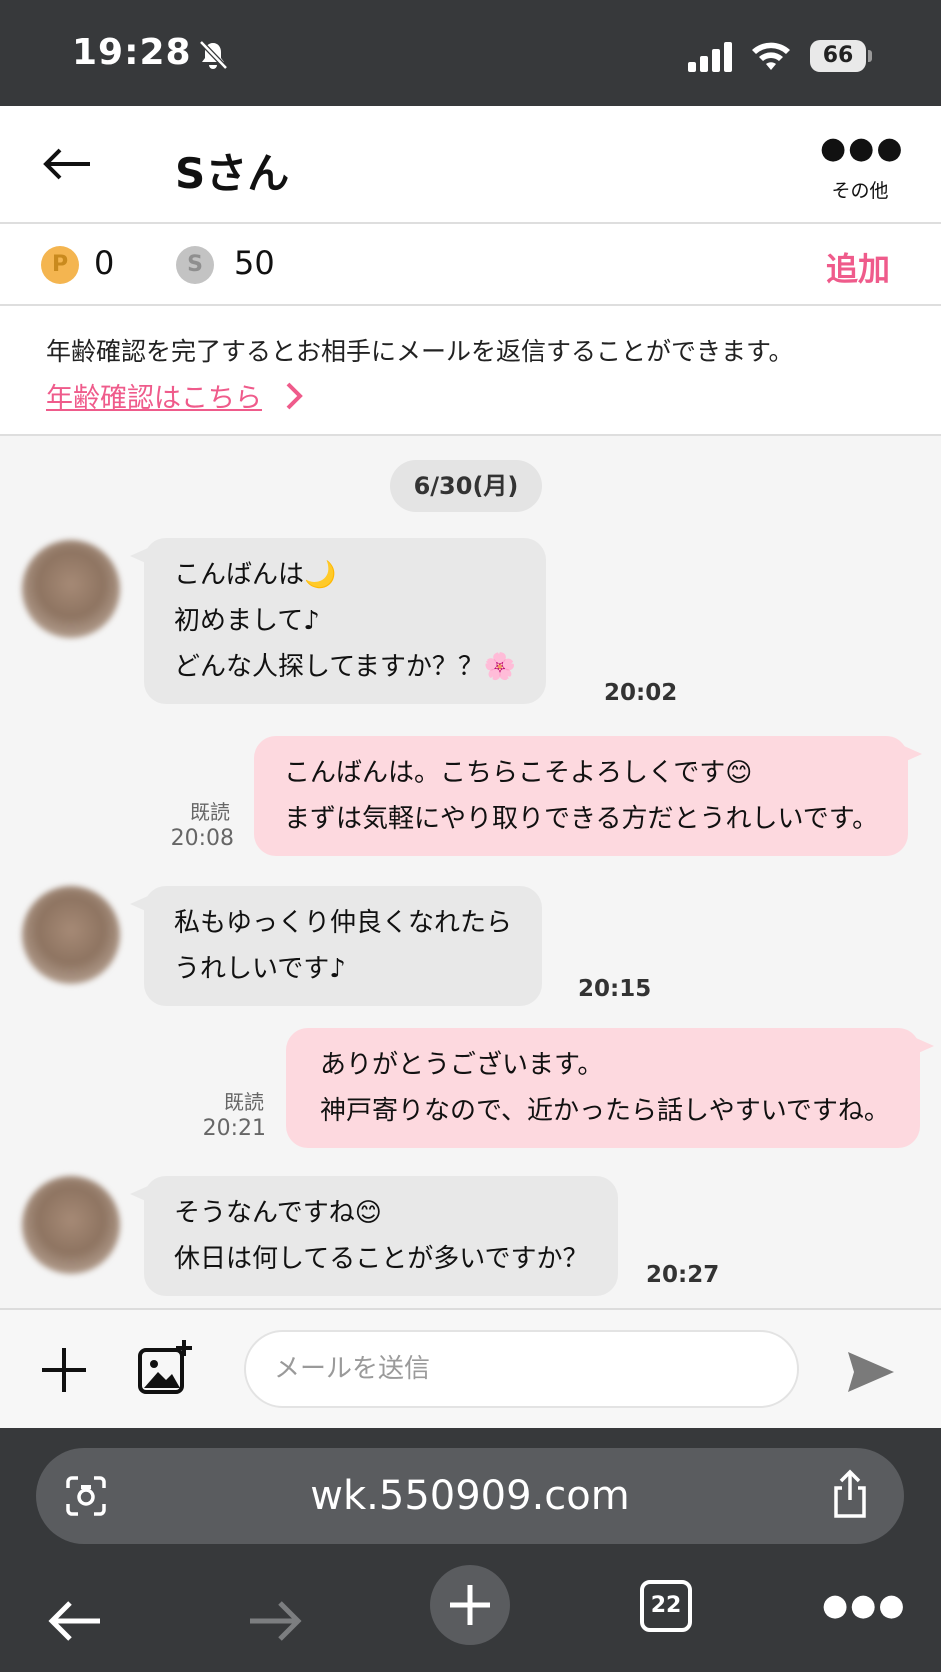  I want to click on outgoing-message-bubble: ありがとうございます。 神戸寄りなので、近かったら話しやすいですね。, so click(610, 1088).